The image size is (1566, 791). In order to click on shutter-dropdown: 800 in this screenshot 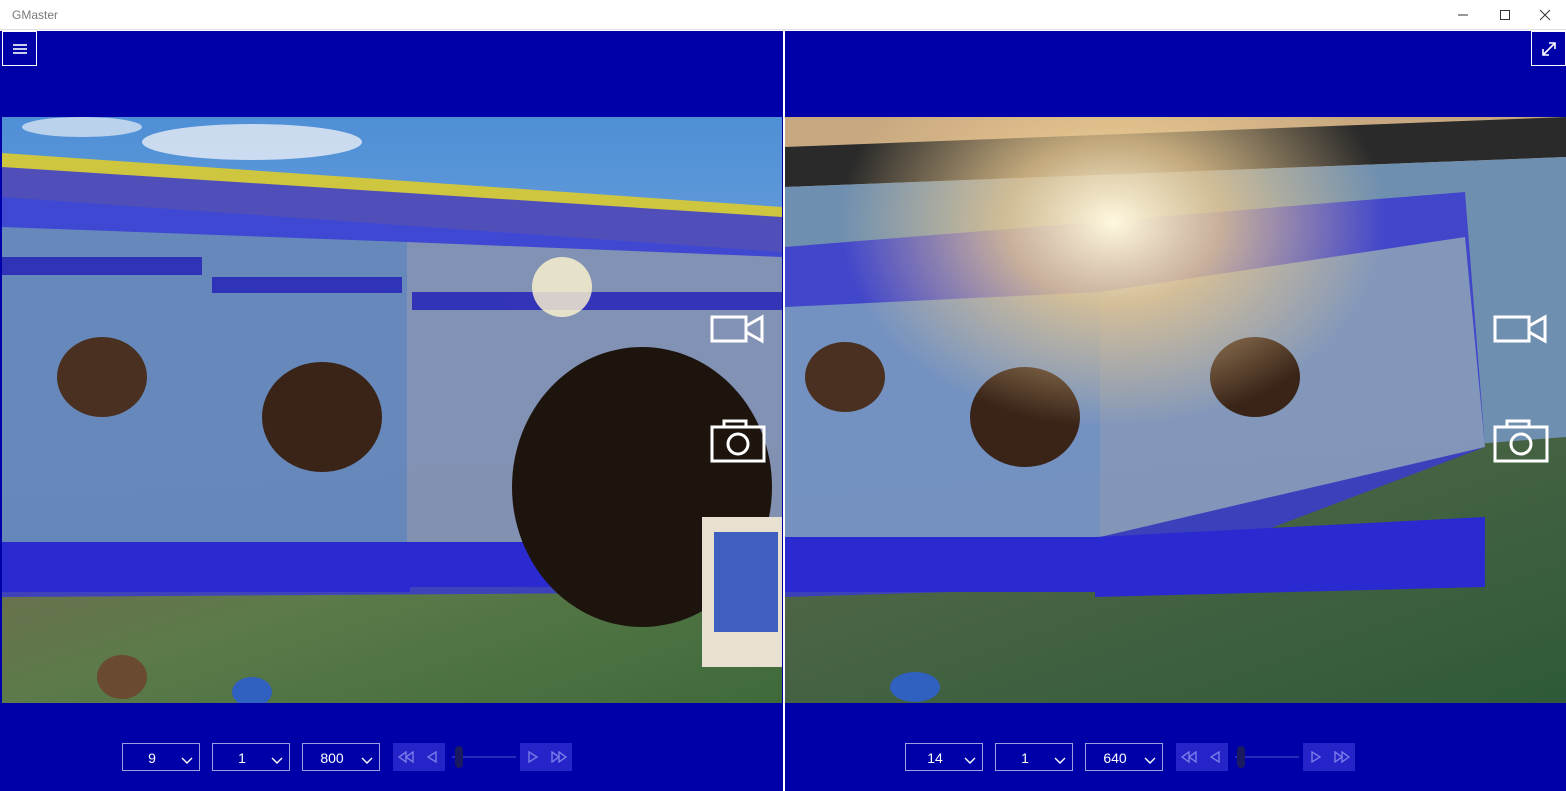, I will do `click(341, 757)`.